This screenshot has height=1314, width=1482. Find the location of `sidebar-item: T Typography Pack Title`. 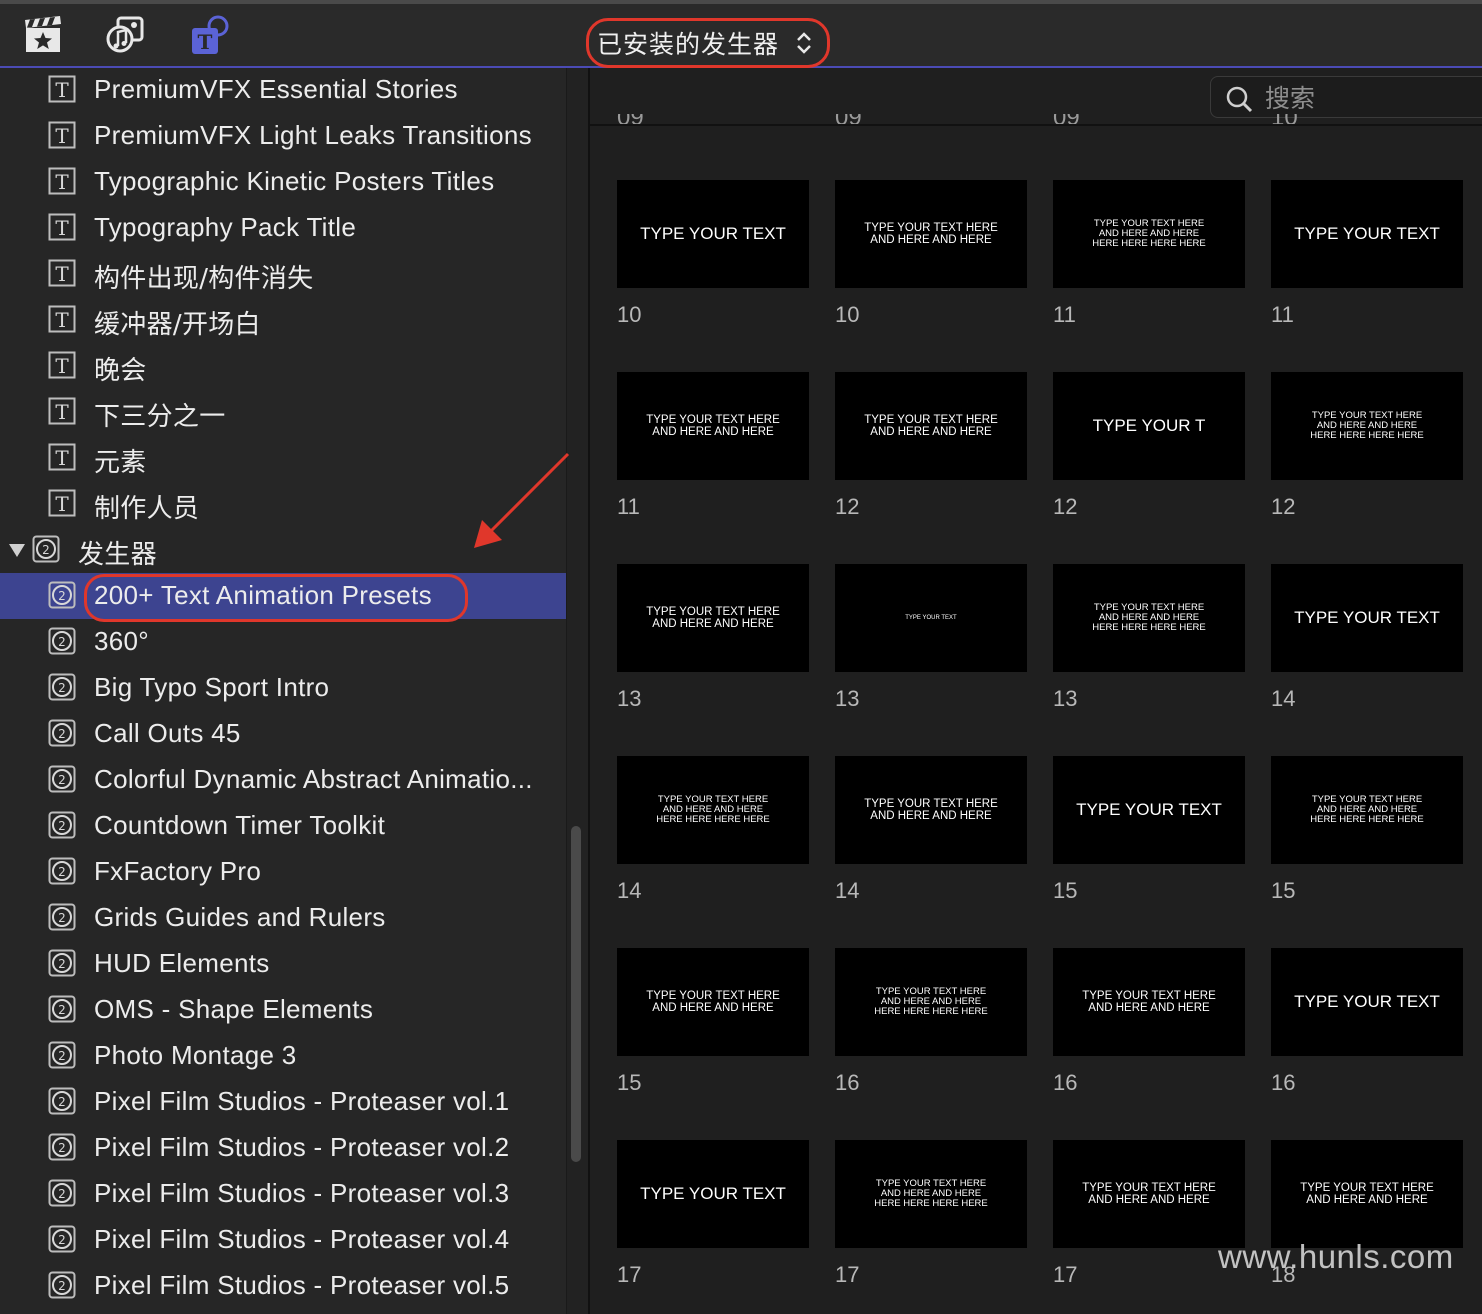

sidebar-item: T Typography Pack Title is located at coordinates (283, 228).